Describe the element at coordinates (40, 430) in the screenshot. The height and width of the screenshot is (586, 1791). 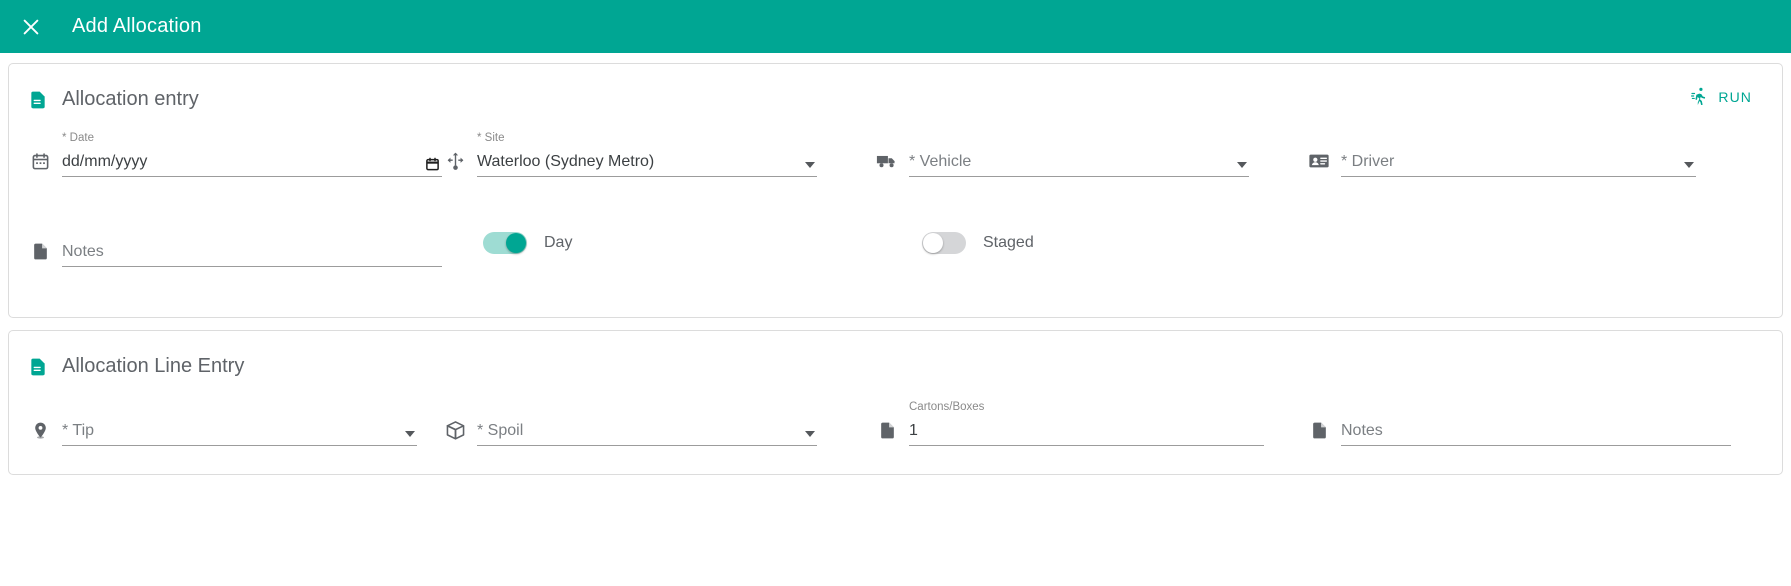
I see `location-pin-icon` at that location.